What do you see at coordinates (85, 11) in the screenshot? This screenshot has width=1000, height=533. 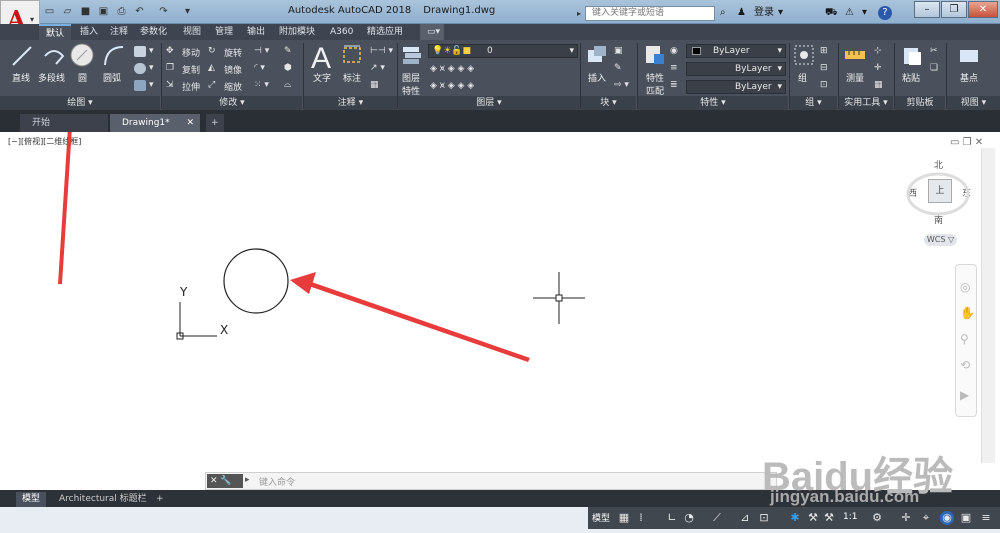 I see `save-icon: ■` at bounding box center [85, 11].